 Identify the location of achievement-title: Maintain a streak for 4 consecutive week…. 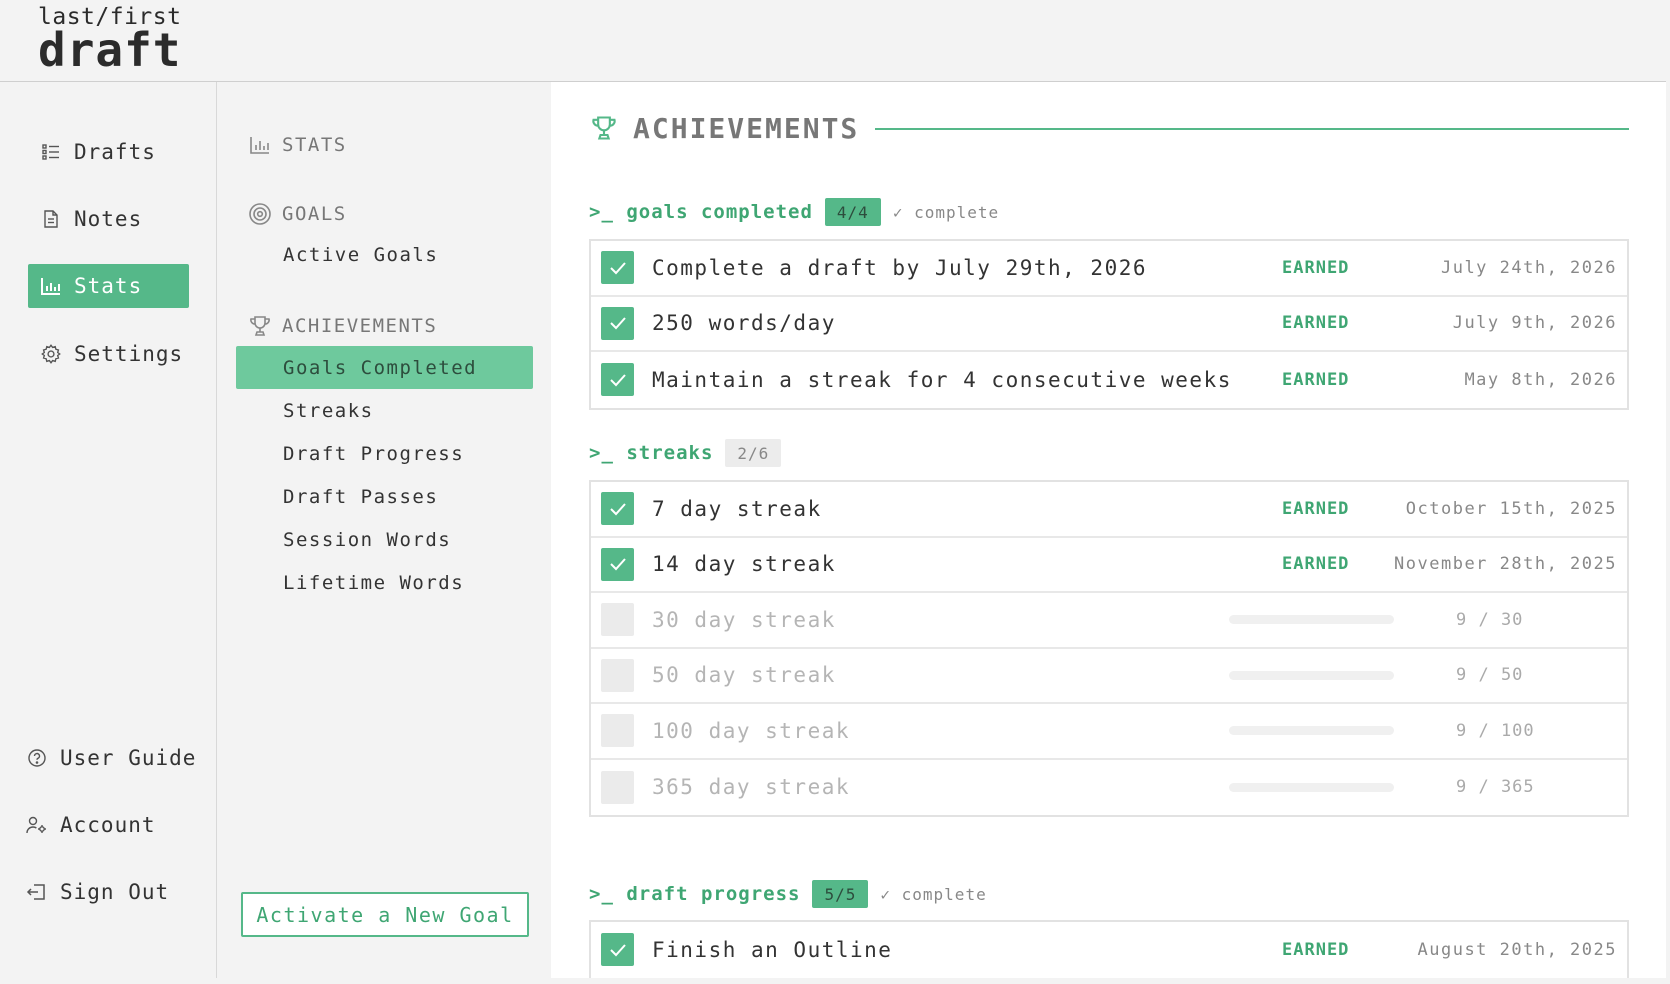
(942, 379).